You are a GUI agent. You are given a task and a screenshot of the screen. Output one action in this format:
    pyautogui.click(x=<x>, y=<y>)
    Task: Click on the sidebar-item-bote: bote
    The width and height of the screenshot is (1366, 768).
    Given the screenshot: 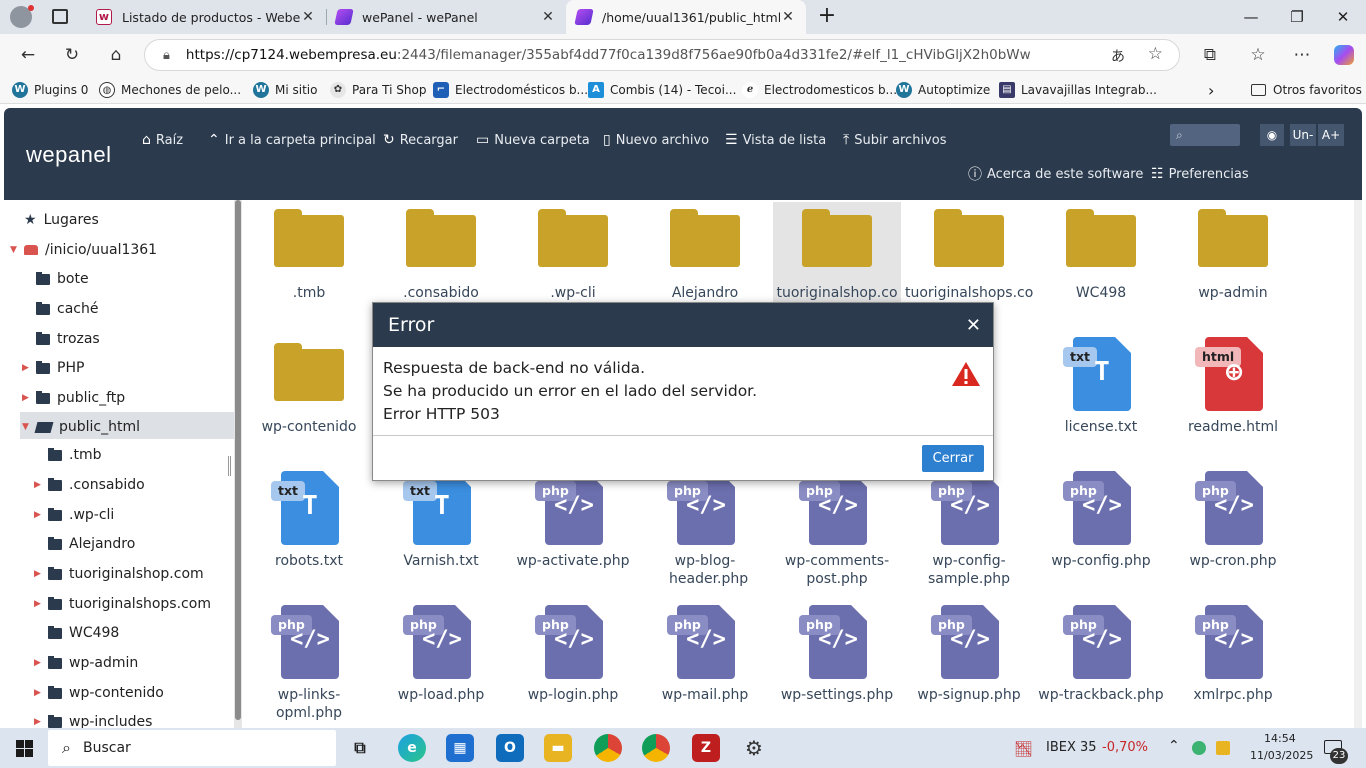 What is the action you would take?
    pyautogui.click(x=62, y=279)
    